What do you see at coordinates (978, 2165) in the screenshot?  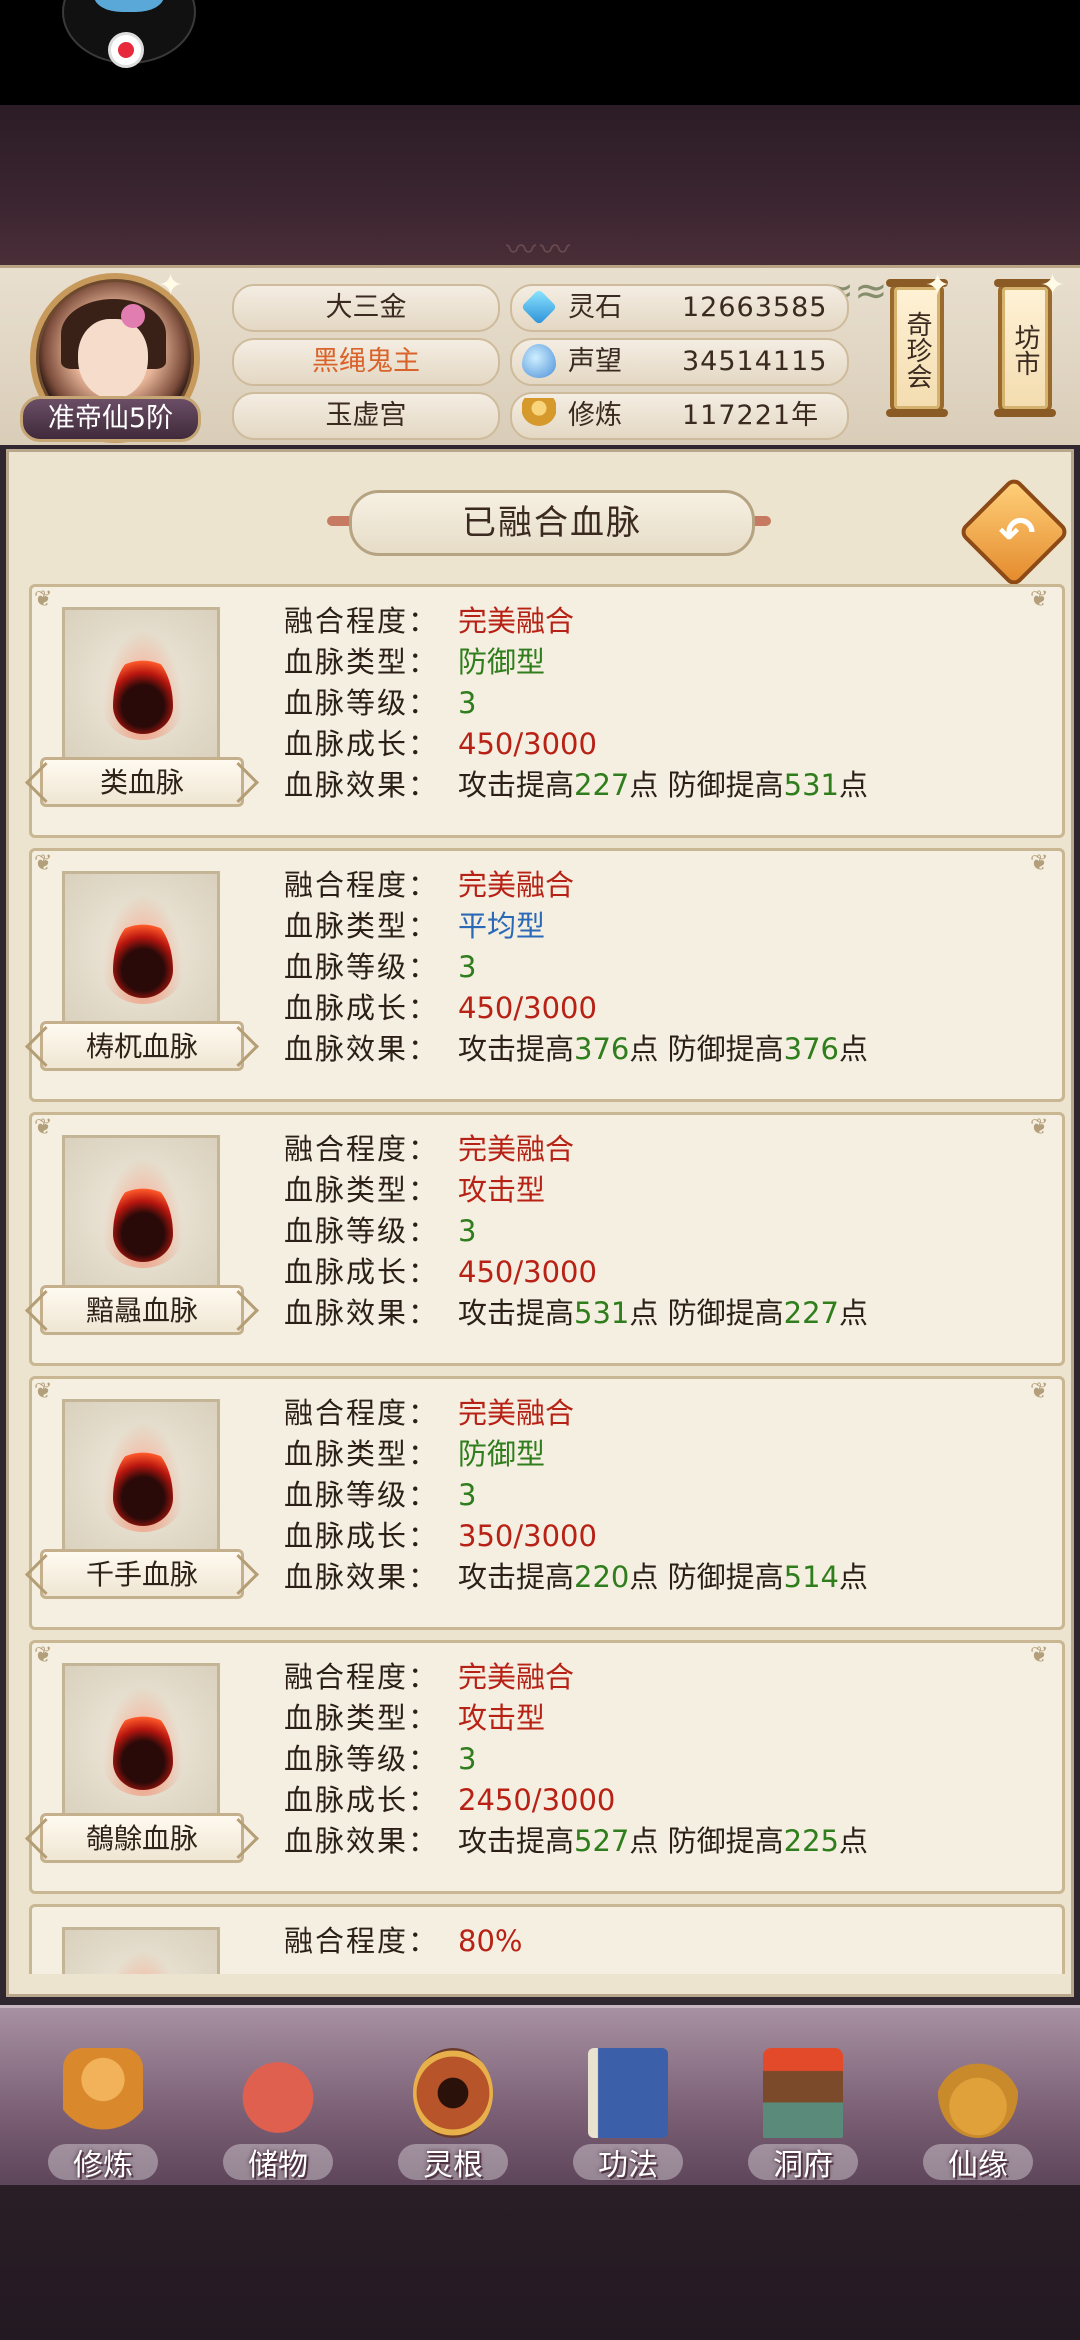 I see `nav-label: 仙缘` at bounding box center [978, 2165].